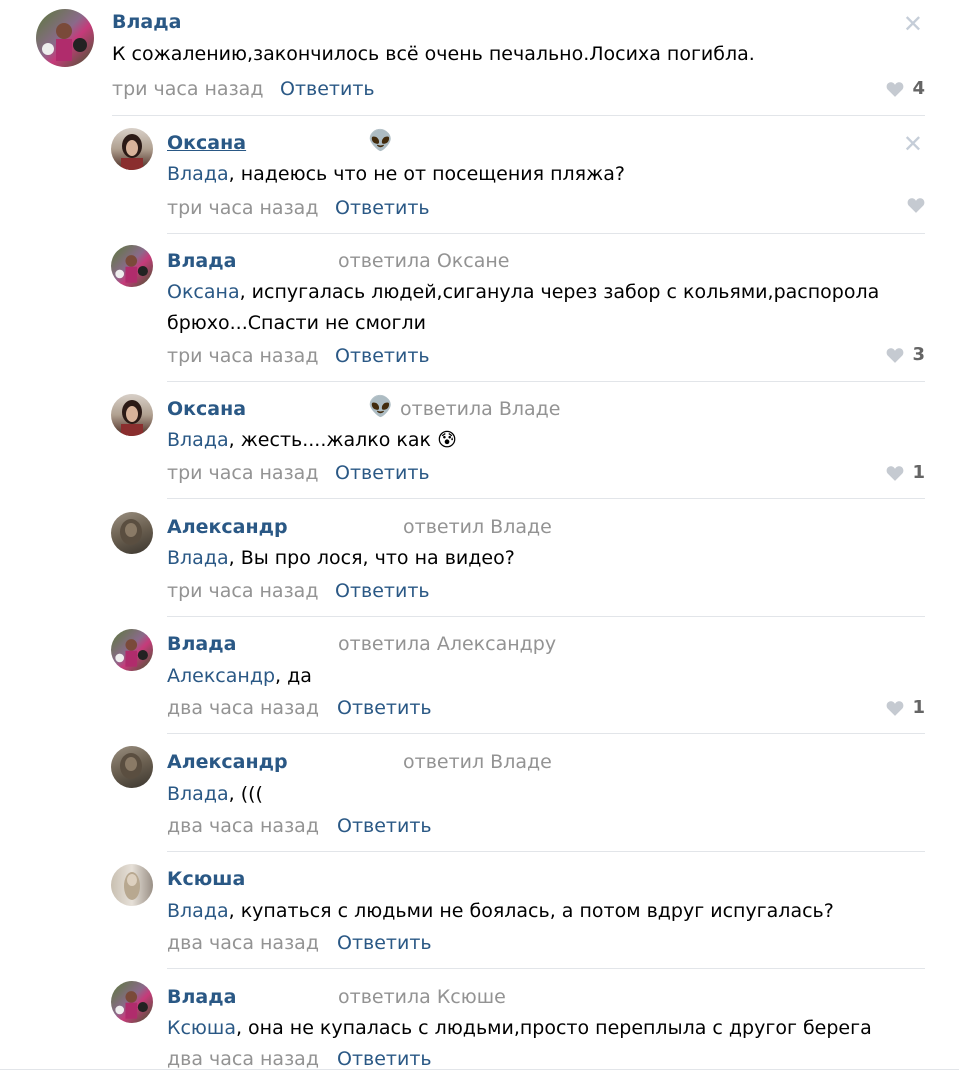 Image resolution: width=959 pixels, height=1087 pixels. I want to click on like-count: 3, so click(918, 354).